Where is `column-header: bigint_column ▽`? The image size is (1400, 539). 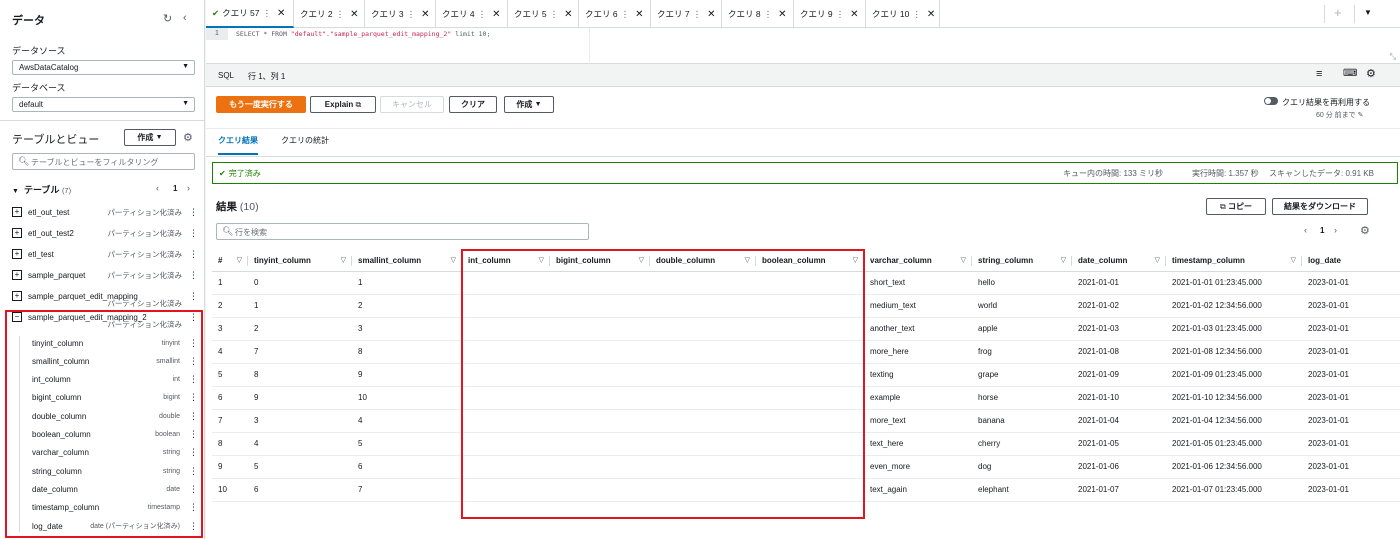
column-header: bigint_column ▽ is located at coordinates (600, 261).